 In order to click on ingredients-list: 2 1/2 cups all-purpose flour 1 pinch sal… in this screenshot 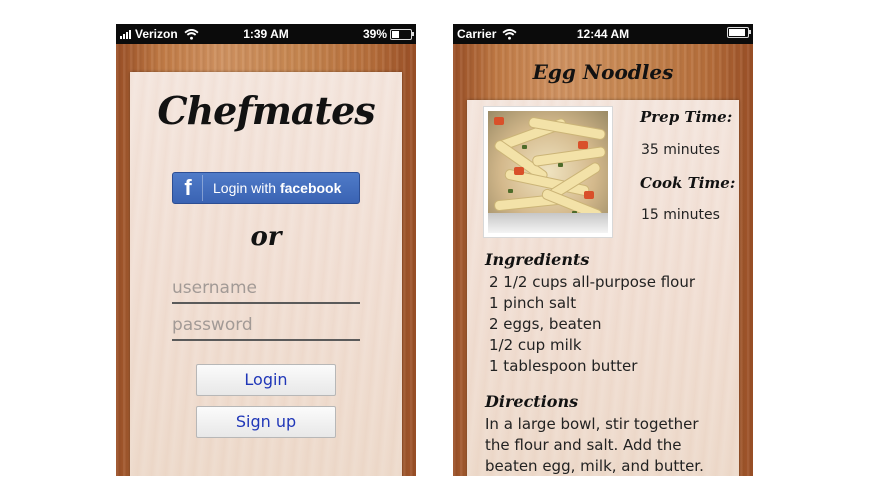, I will do `click(592, 324)`.